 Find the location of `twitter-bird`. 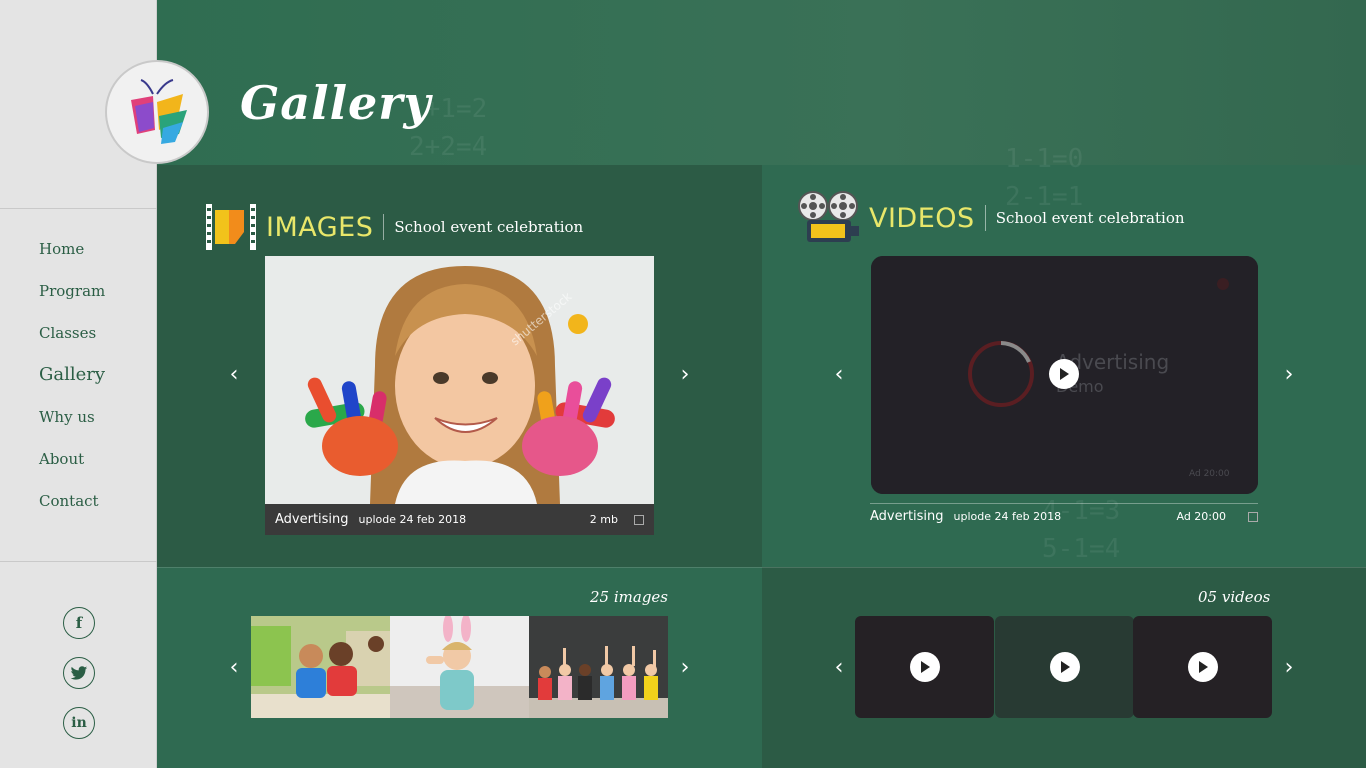

twitter-bird is located at coordinates (79, 672).